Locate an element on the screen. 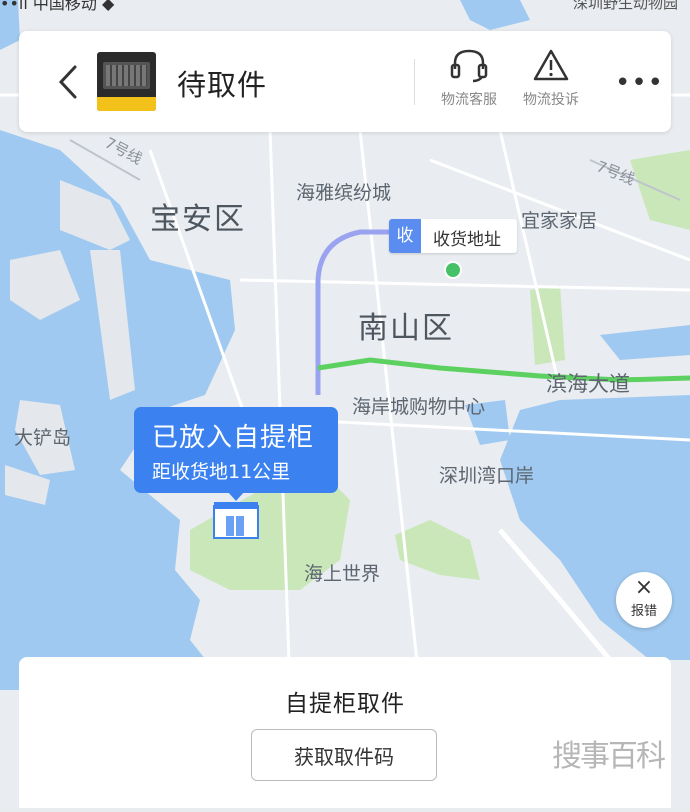 This screenshot has height=812, width=690. report-label: 报错 is located at coordinates (643, 611).